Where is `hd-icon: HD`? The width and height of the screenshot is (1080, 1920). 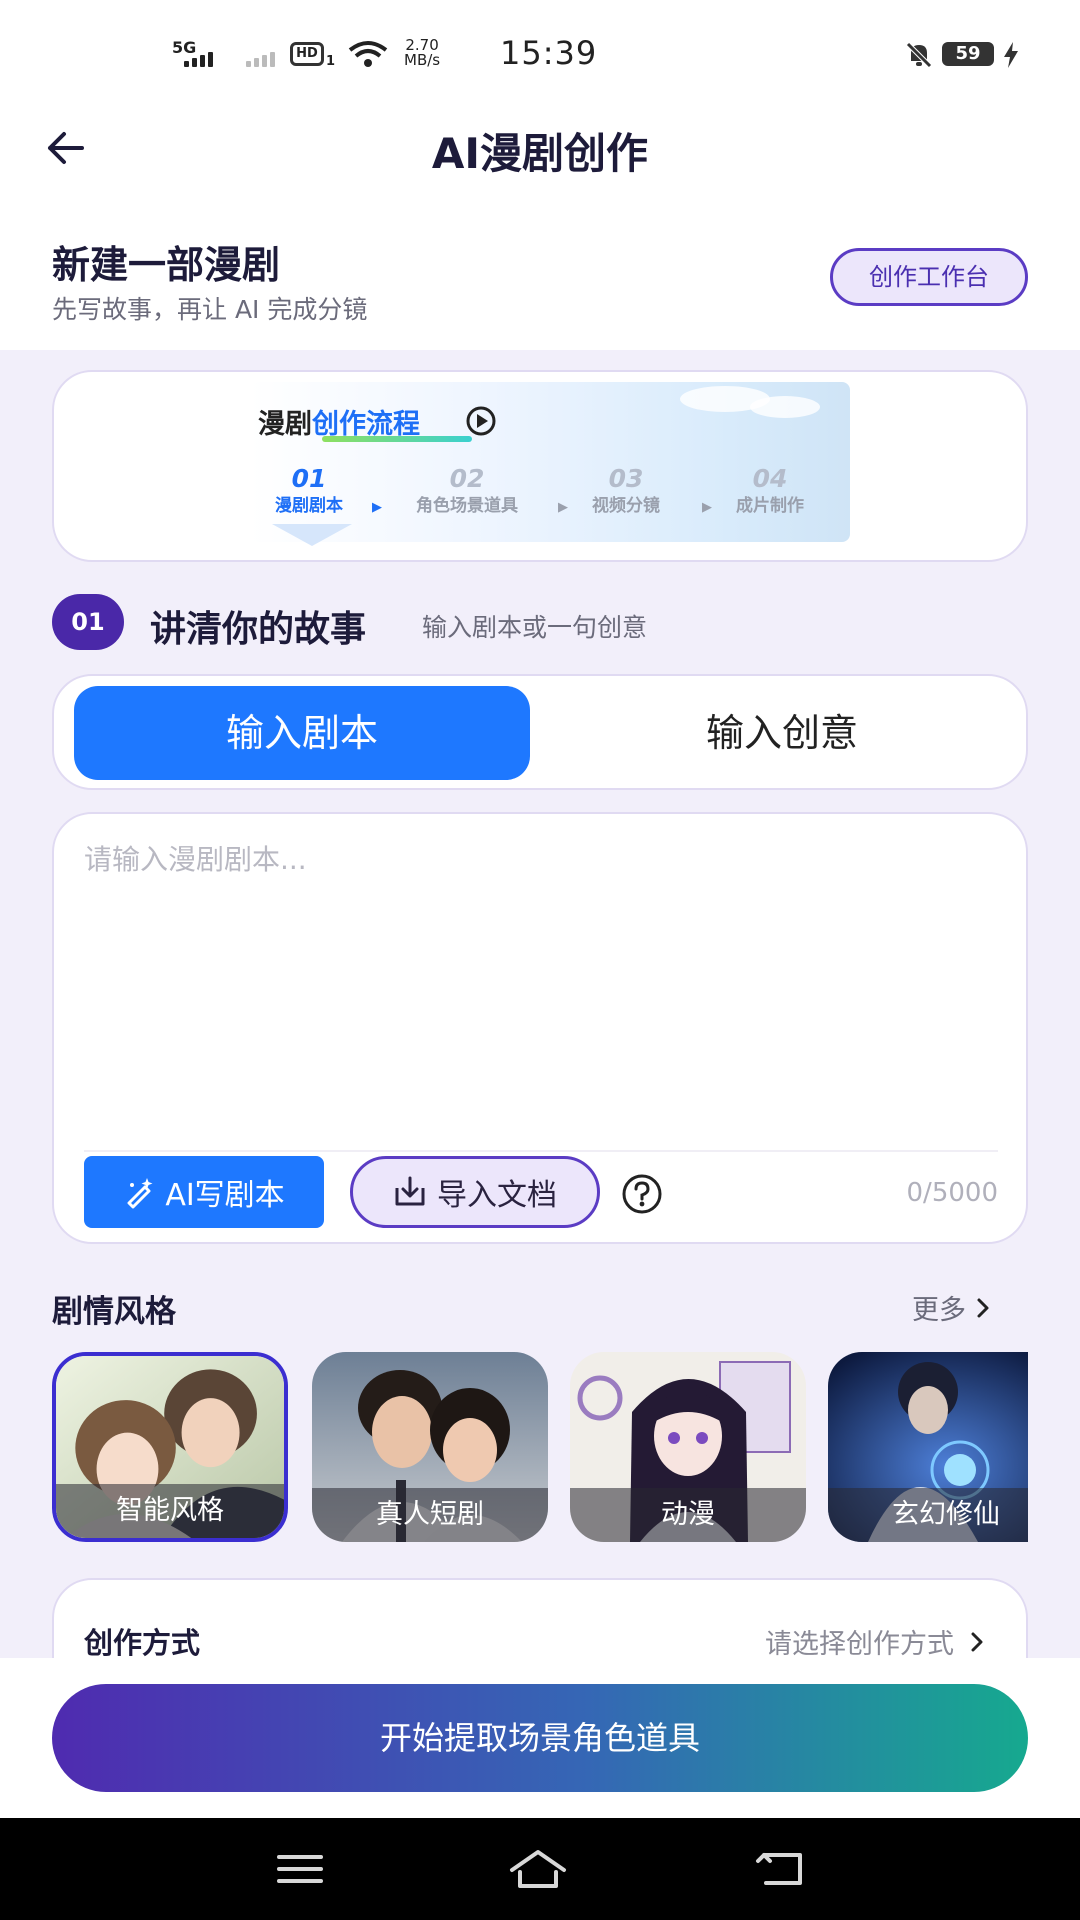
hd-icon: HD is located at coordinates (307, 54).